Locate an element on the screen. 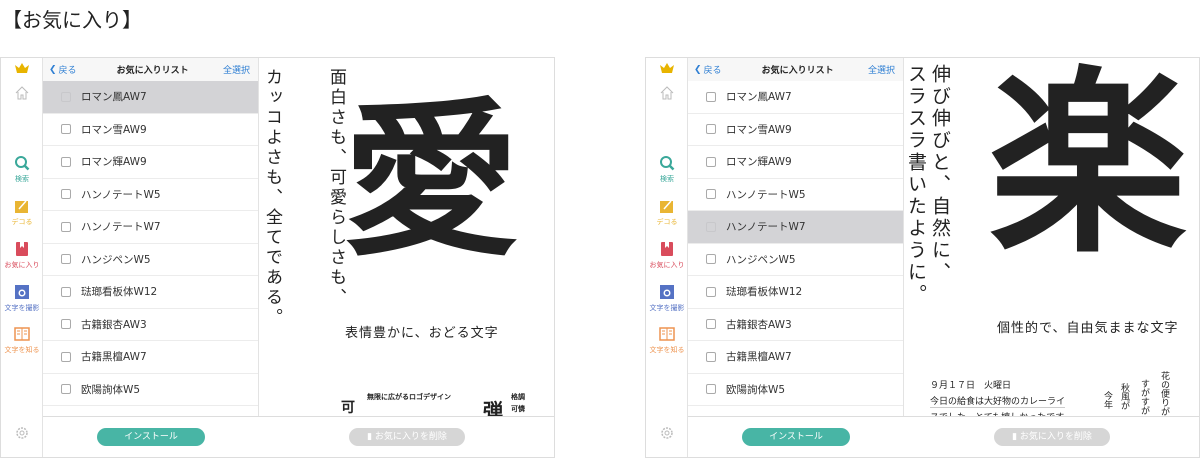  sidebar-item-label: 検索 is located at coordinates (667, 179).